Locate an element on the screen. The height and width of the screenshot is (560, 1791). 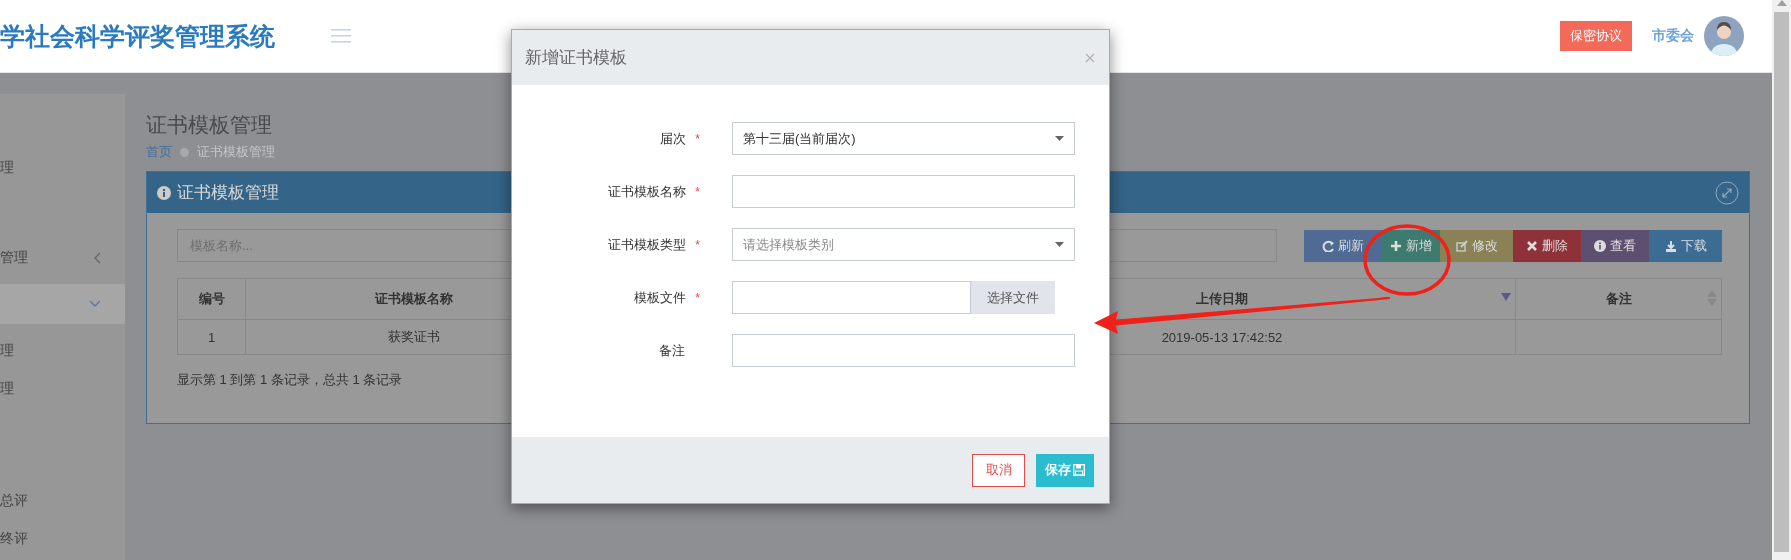
refresh-icon is located at coordinates (1327, 245).